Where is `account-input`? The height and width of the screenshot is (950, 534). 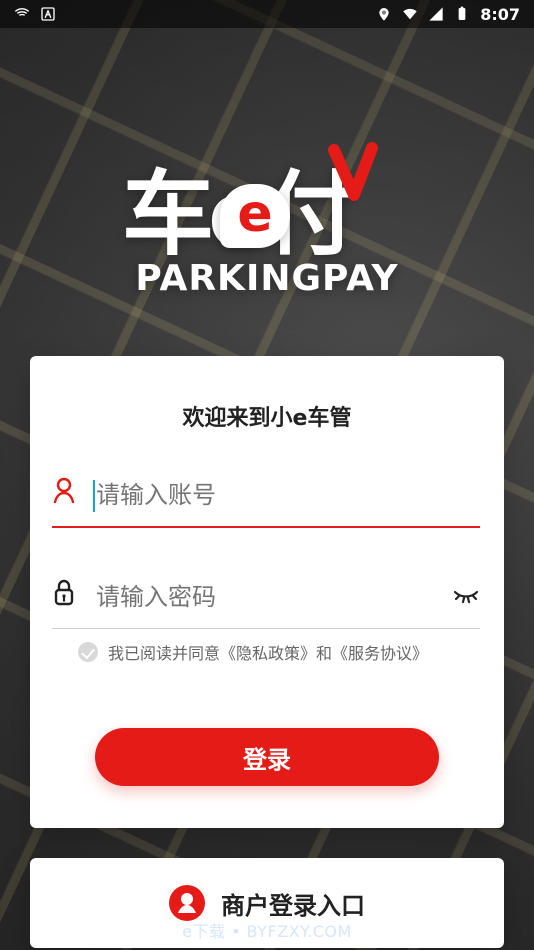 account-input is located at coordinates (267, 495).